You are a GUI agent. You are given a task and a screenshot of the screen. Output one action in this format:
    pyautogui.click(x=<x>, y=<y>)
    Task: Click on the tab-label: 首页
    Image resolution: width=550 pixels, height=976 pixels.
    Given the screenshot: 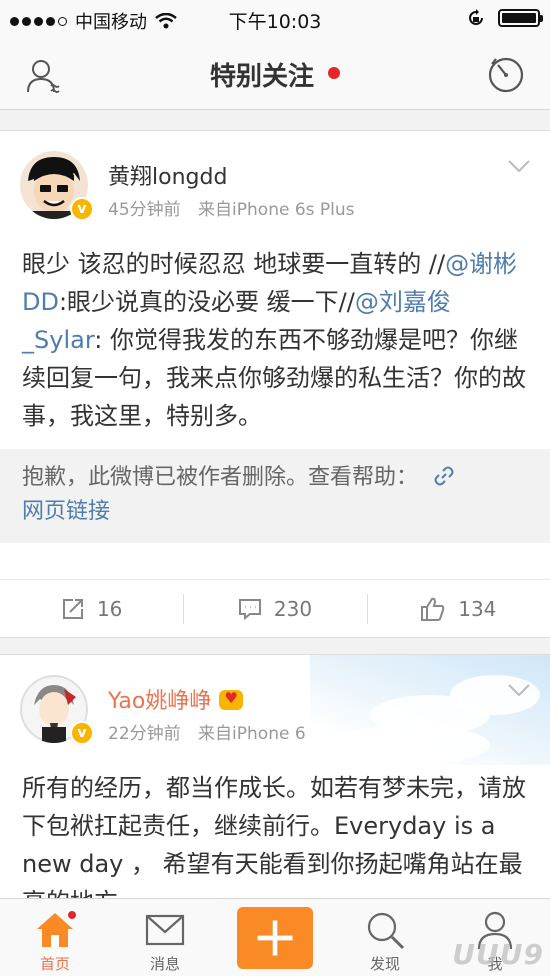 What is the action you would take?
    pyautogui.click(x=54, y=964)
    